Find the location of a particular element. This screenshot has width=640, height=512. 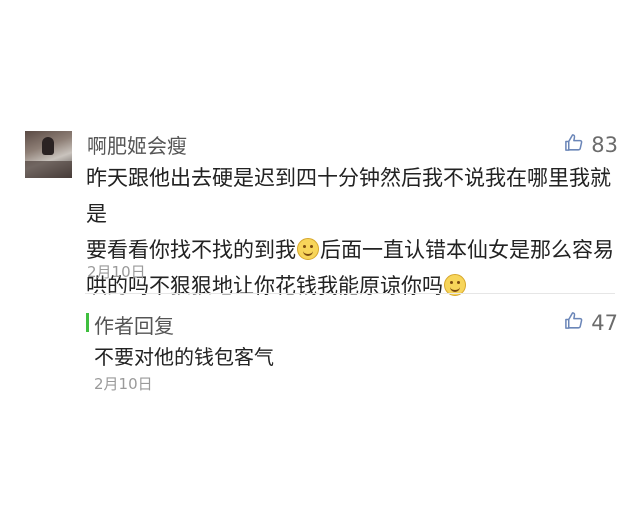

comment-line: 昨天跟他出去硬是迟到四十分钟然后我不说我在哪里我就是 is located at coordinates (348, 196).